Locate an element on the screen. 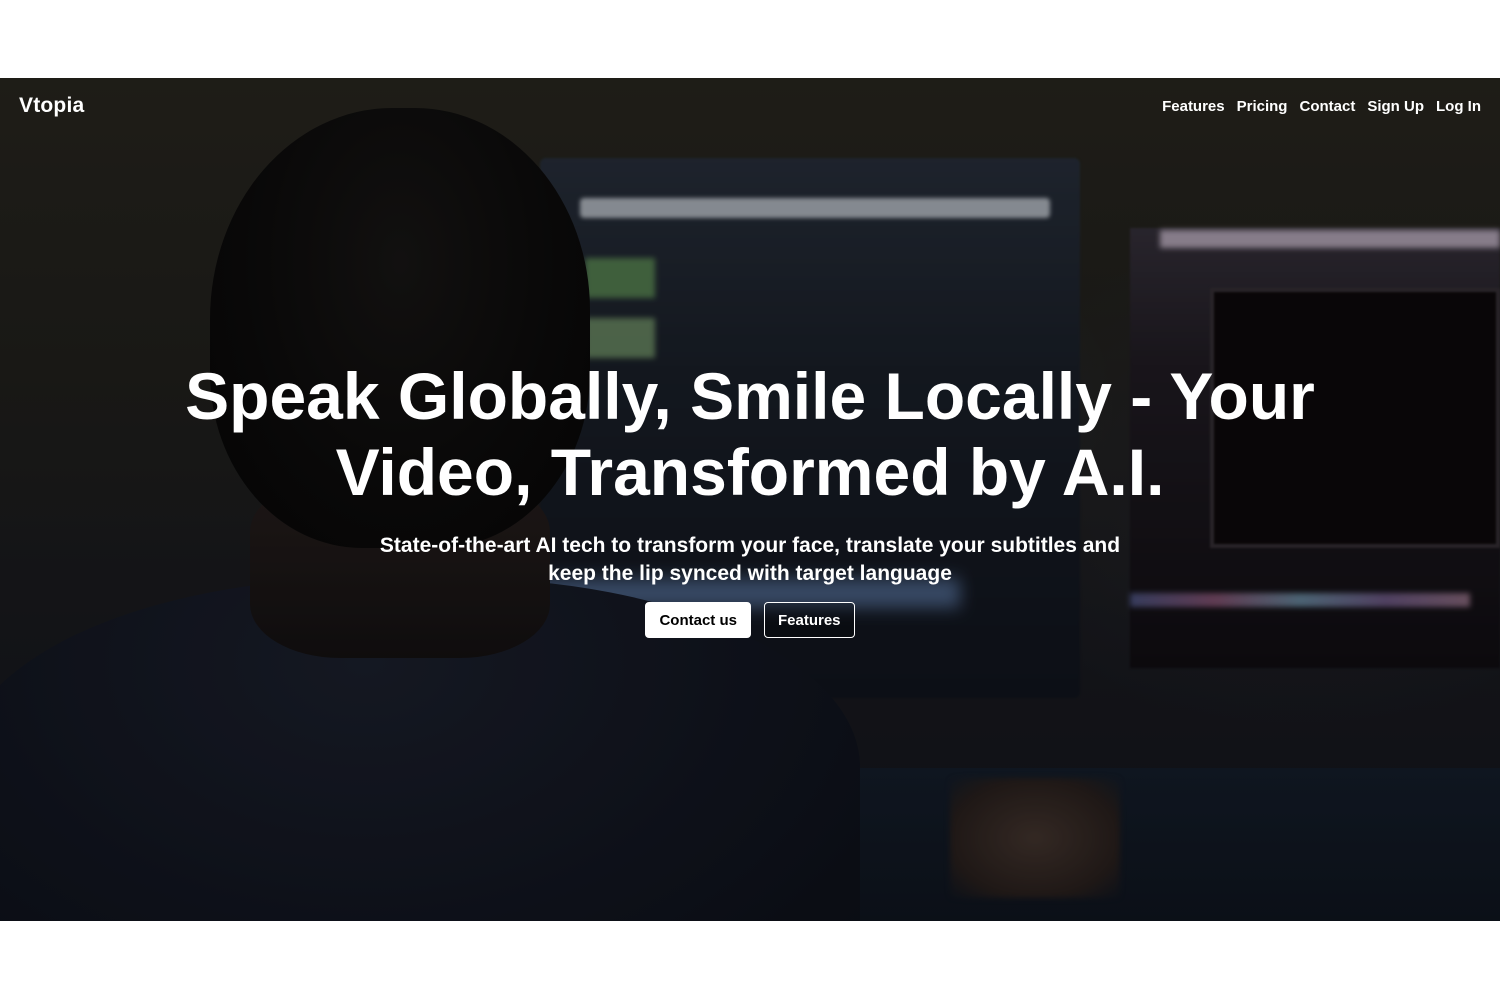 This screenshot has width=1500, height=1000. contact-us-button: Contact us is located at coordinates (698, 620).